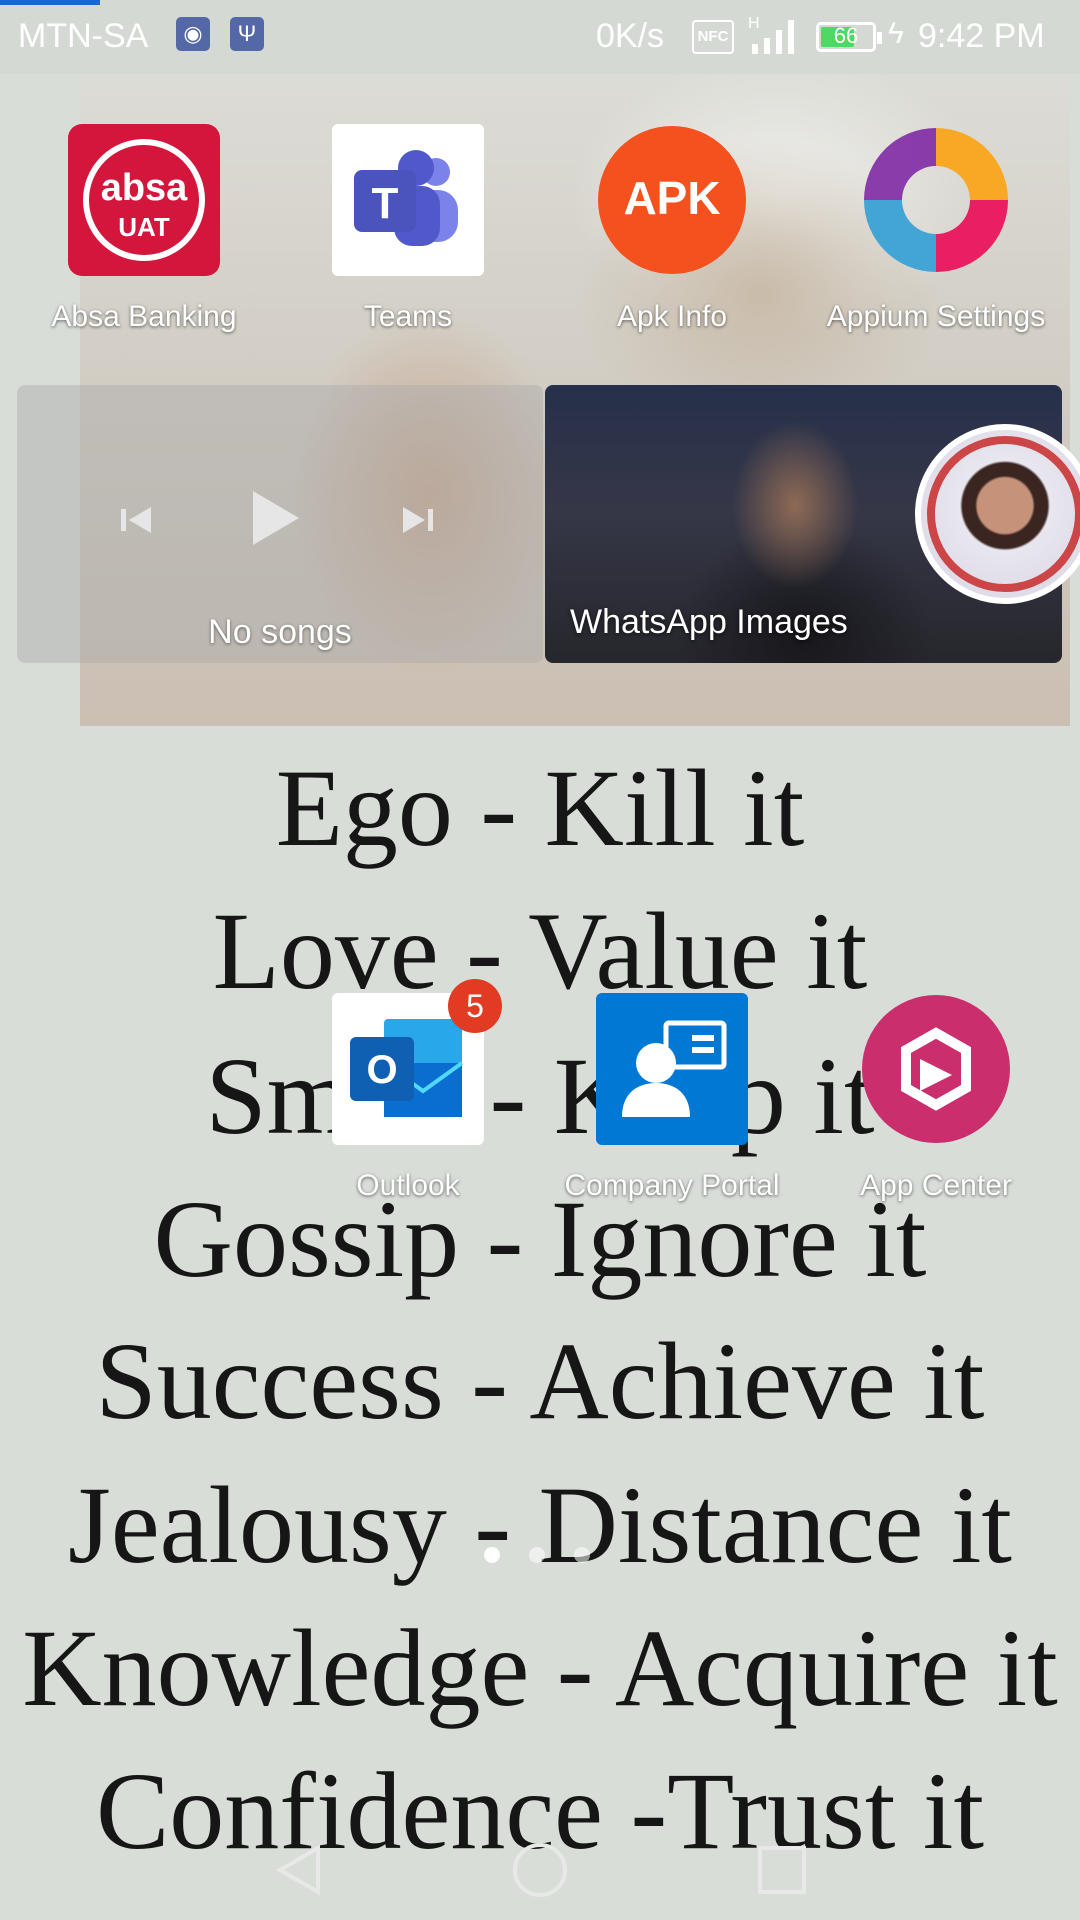  I want to click on home-icon, so click(540, 1872).